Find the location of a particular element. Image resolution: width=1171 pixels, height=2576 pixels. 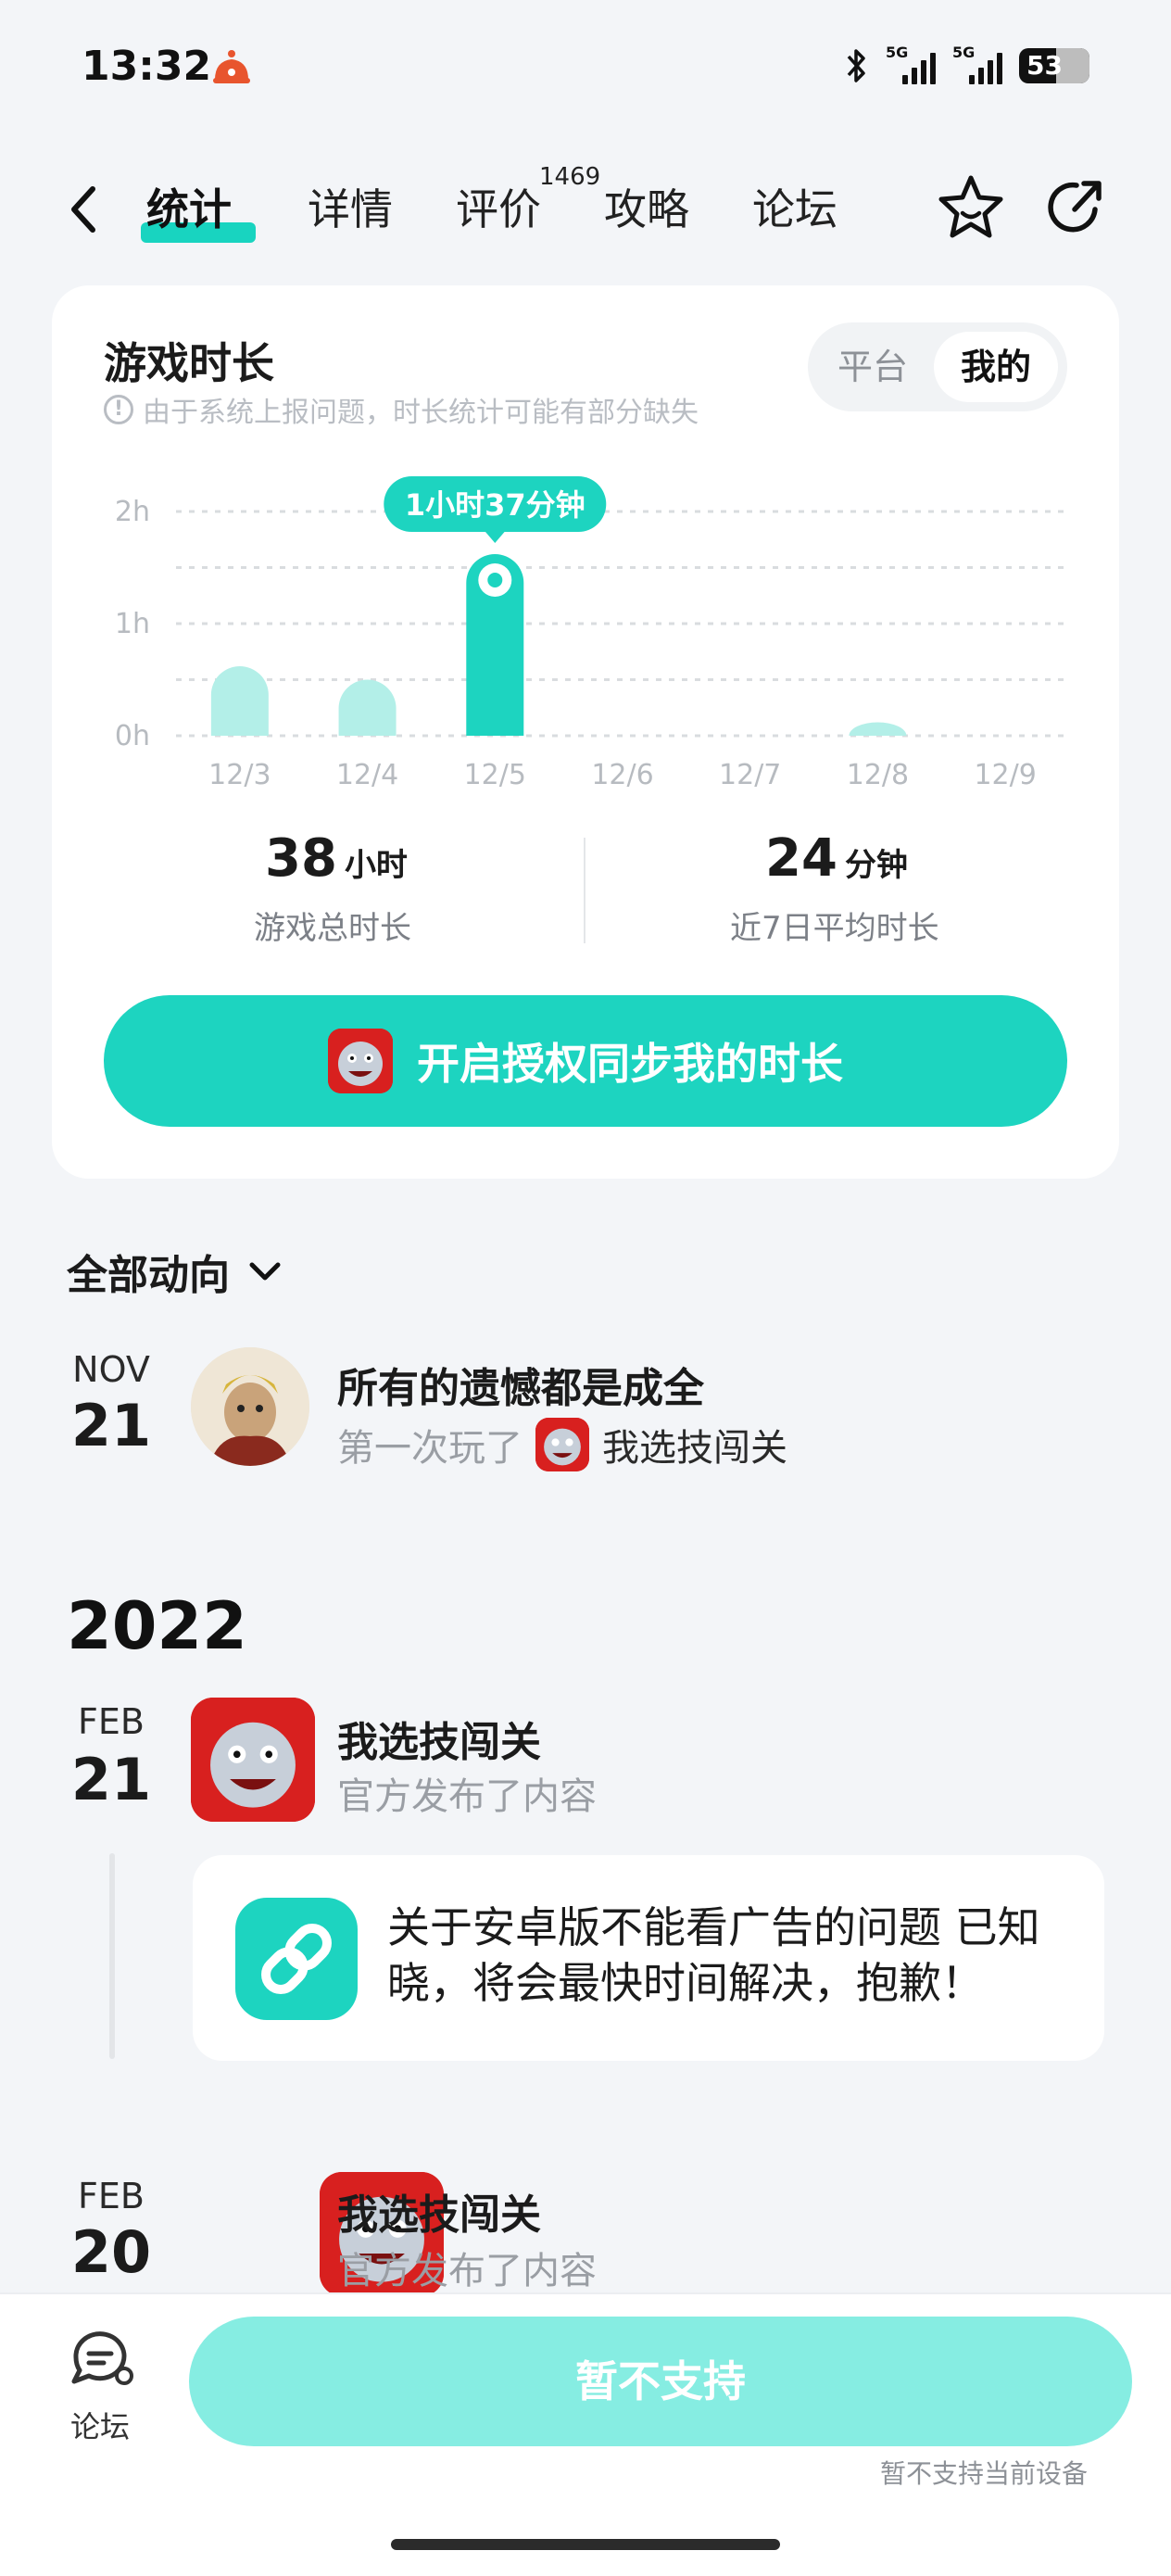

x-tick-label: 12/8 is located at coordinates (878, 775).